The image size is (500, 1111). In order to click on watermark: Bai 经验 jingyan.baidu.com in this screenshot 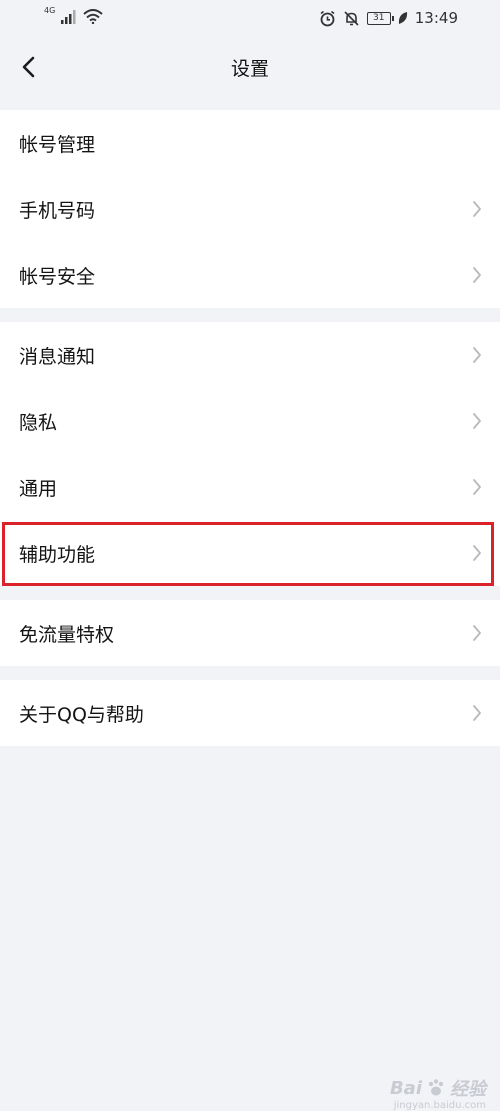, I will do `click(437, 1093)`.